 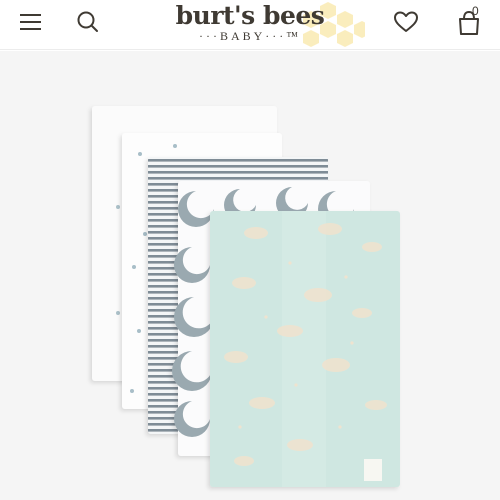 I want to click on cart-count-badge: 0, so click(x=475, y=11).